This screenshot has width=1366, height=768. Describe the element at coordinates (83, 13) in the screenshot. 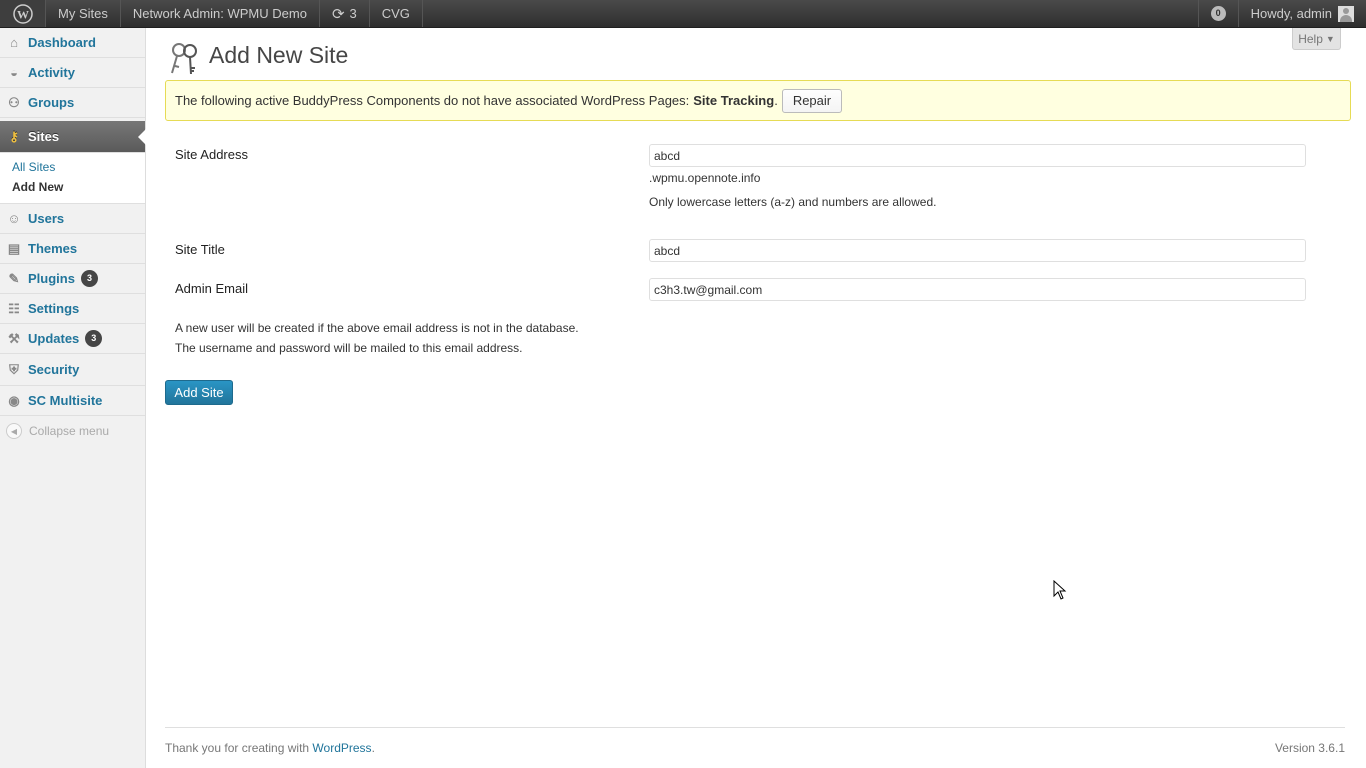

I see `my-sites-menu: My Sites` at that location.